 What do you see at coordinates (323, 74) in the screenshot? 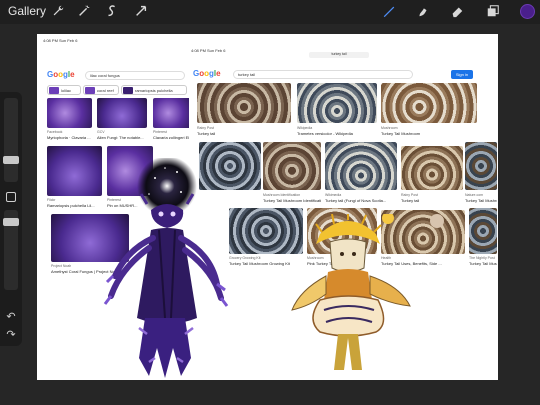
I see `search-input: turkey tail` at bounding box center [323, 74].